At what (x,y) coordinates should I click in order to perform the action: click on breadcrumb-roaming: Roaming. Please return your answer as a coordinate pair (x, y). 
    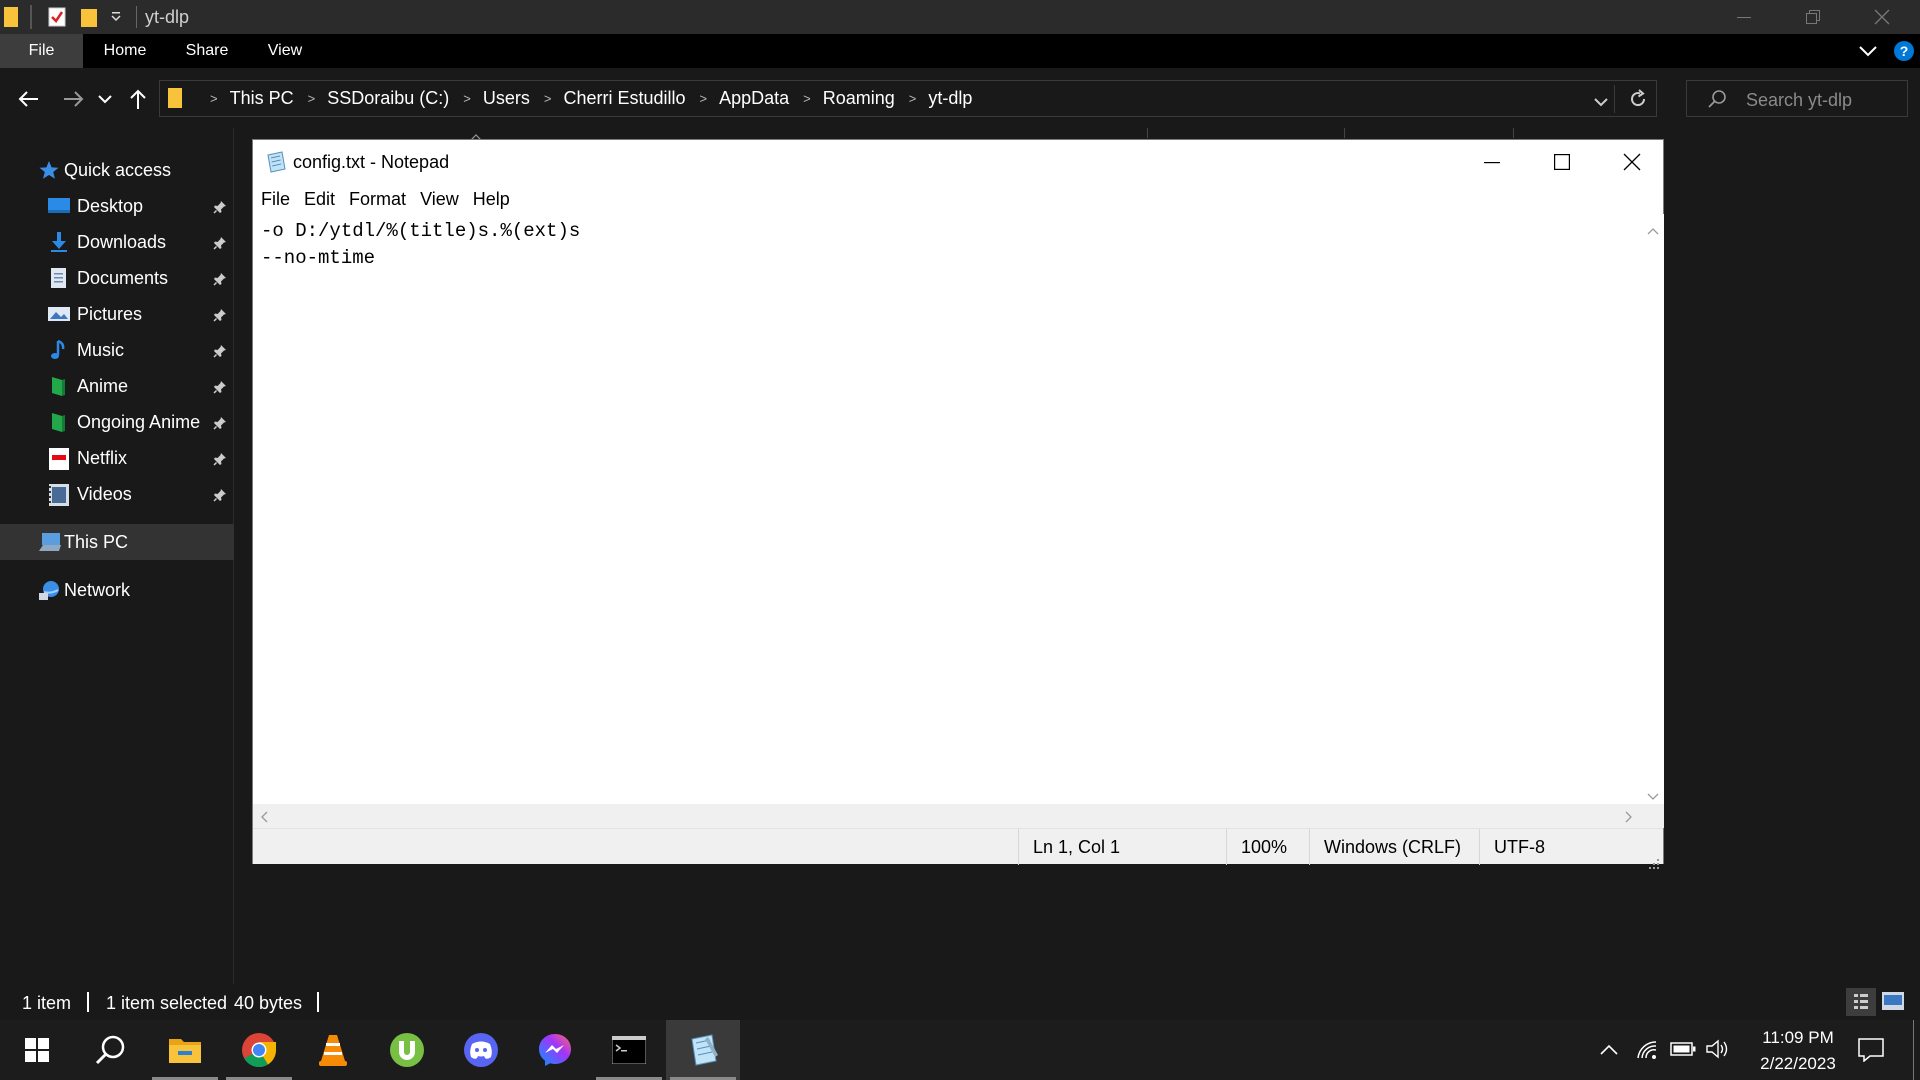
    Looking at the image, I should click on (859, 98).